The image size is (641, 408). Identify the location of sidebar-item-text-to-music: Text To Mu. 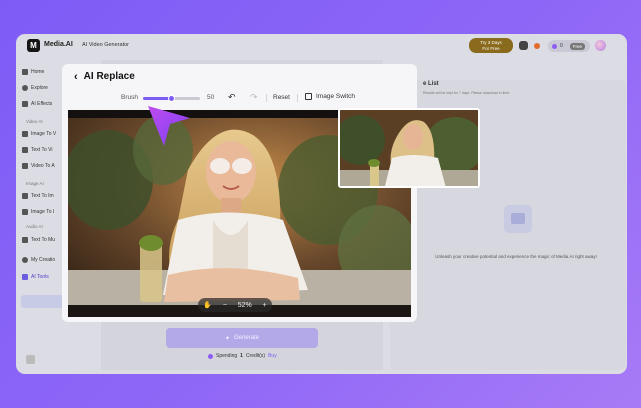
(38, 240).